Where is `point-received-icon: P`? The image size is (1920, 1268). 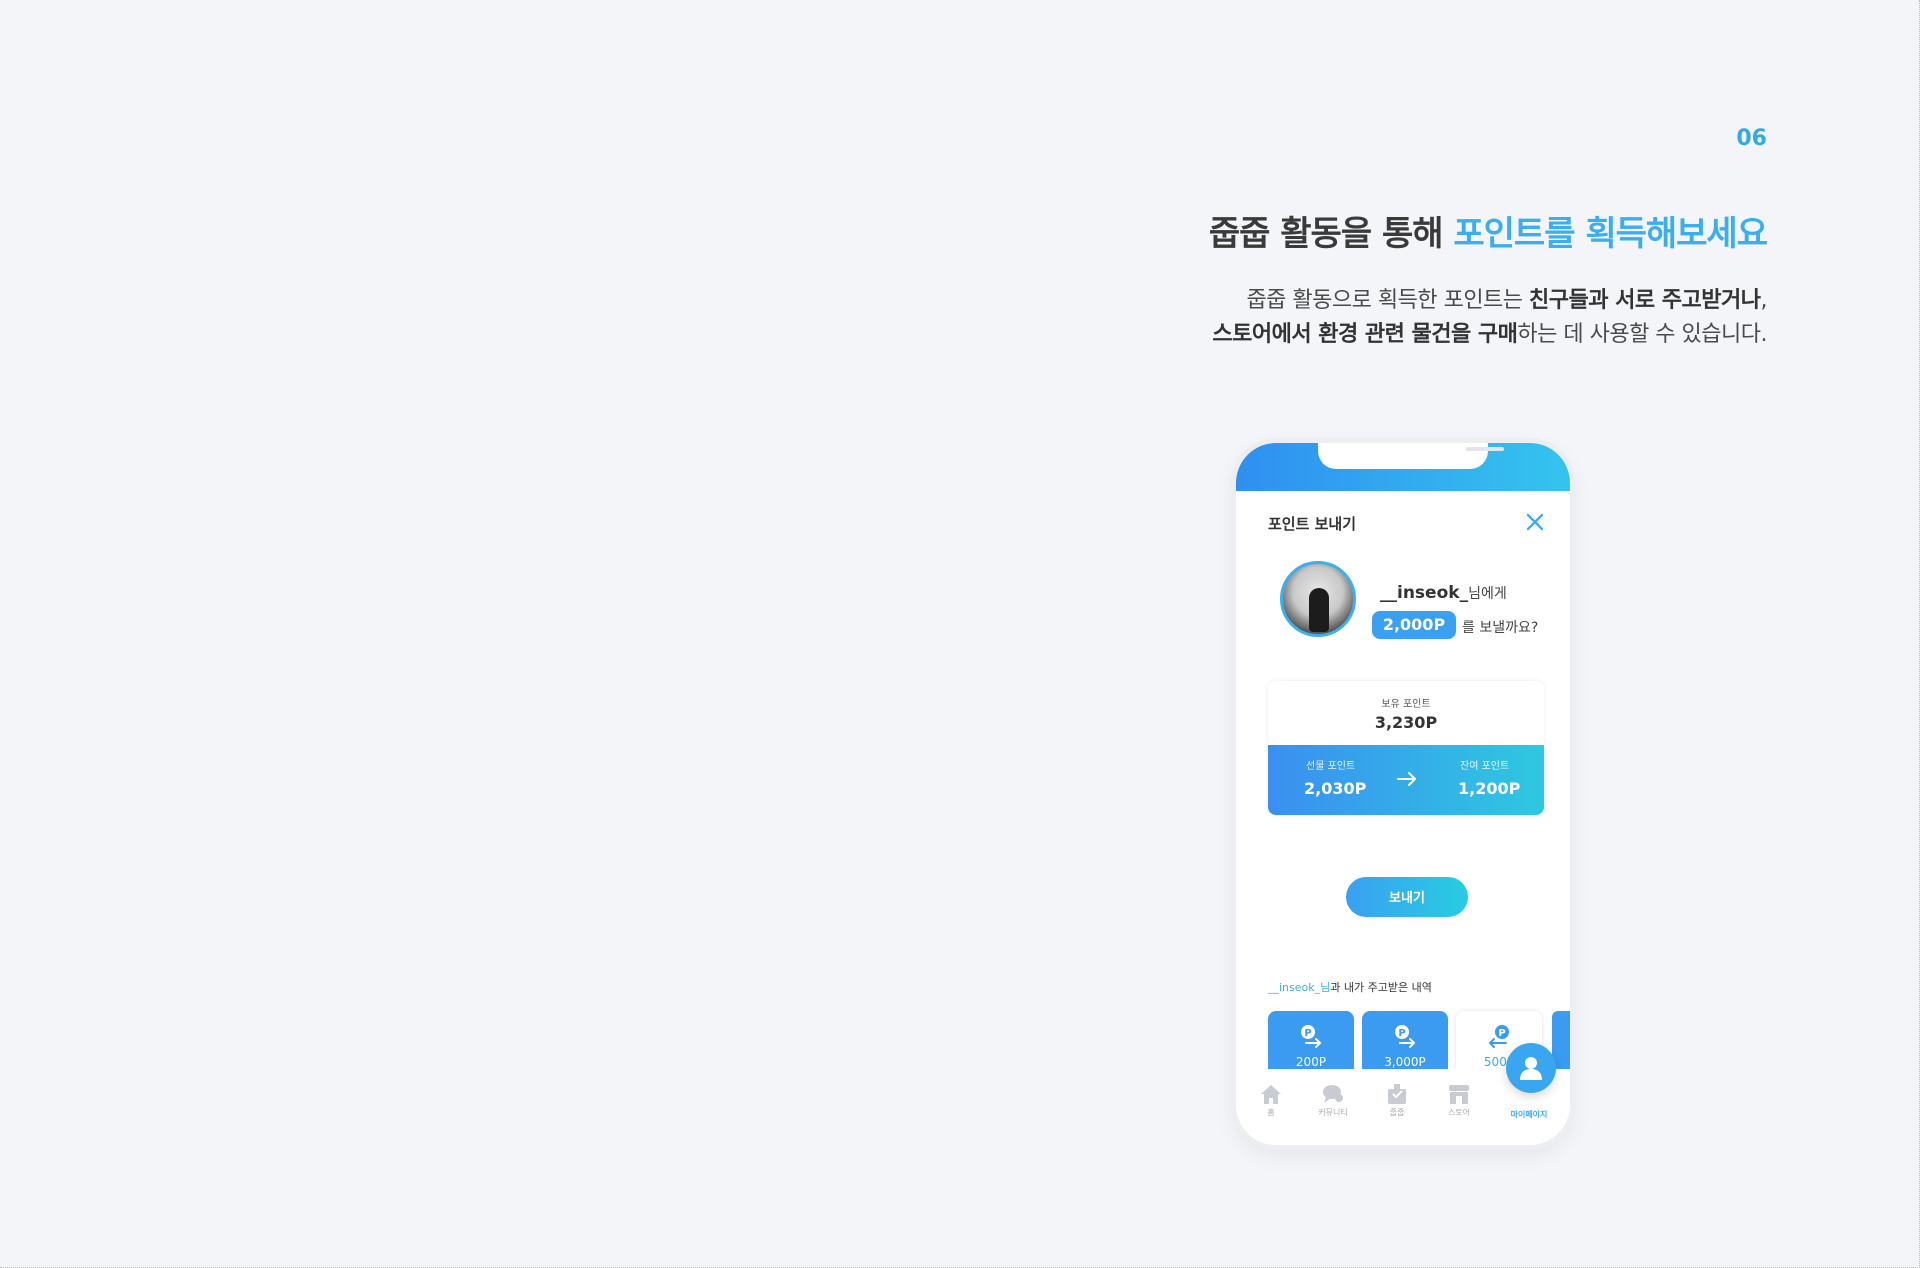 point-received-icon: P is located at coordinates (1498, 1036).